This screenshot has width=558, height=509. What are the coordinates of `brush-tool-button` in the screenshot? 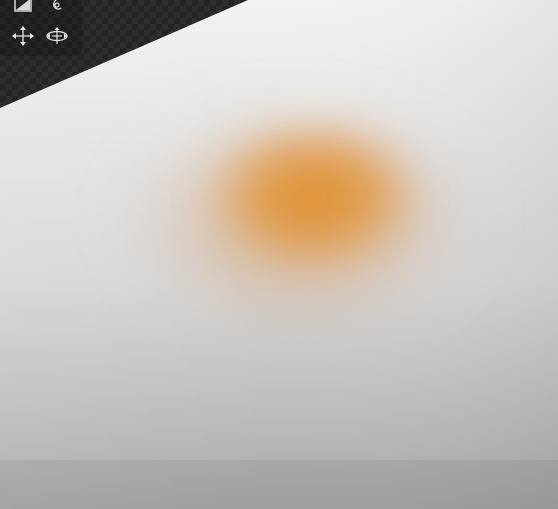 It's located at (57, 8).